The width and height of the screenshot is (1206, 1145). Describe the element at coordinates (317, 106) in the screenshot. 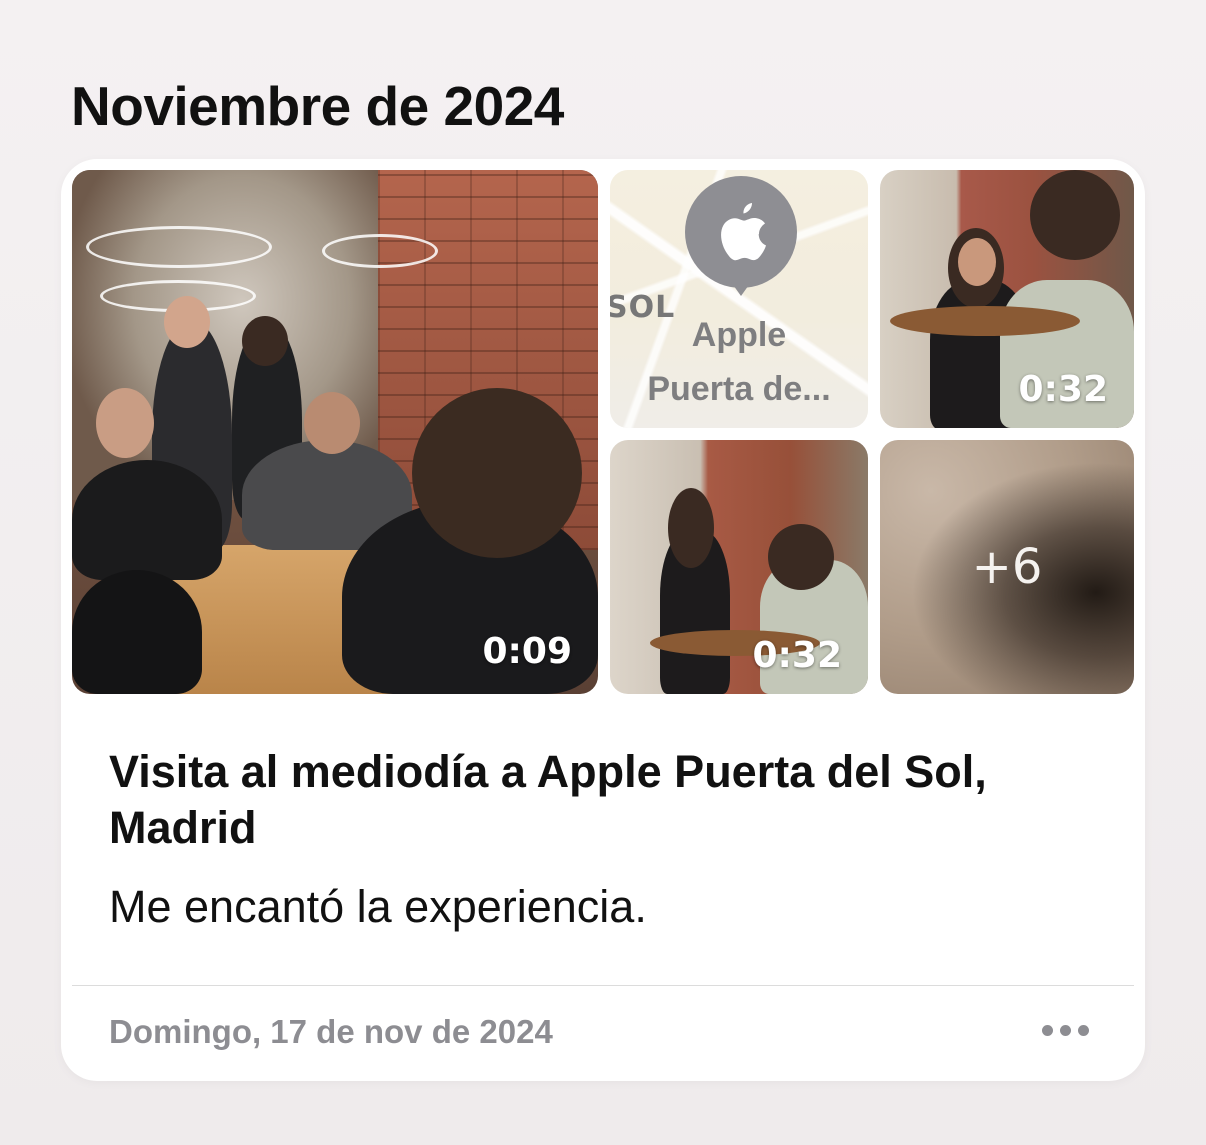

I see `section-title: Noviembre de 2024` at that location.